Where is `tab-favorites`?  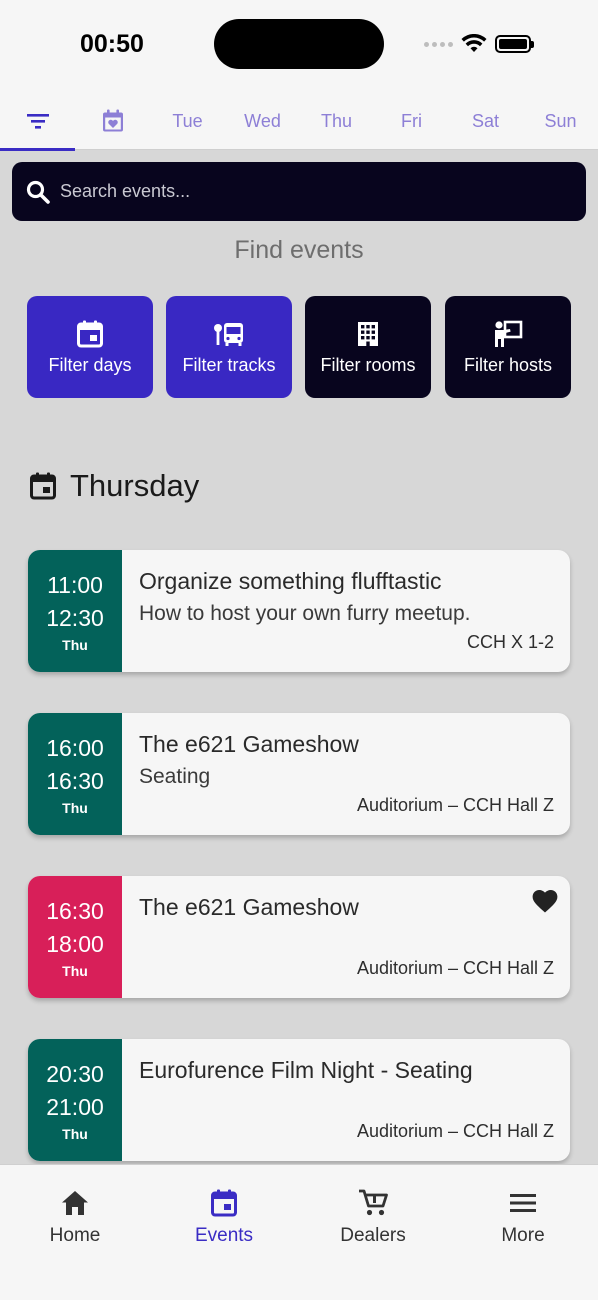
tab-favorites is located at coordinates (112, 121).